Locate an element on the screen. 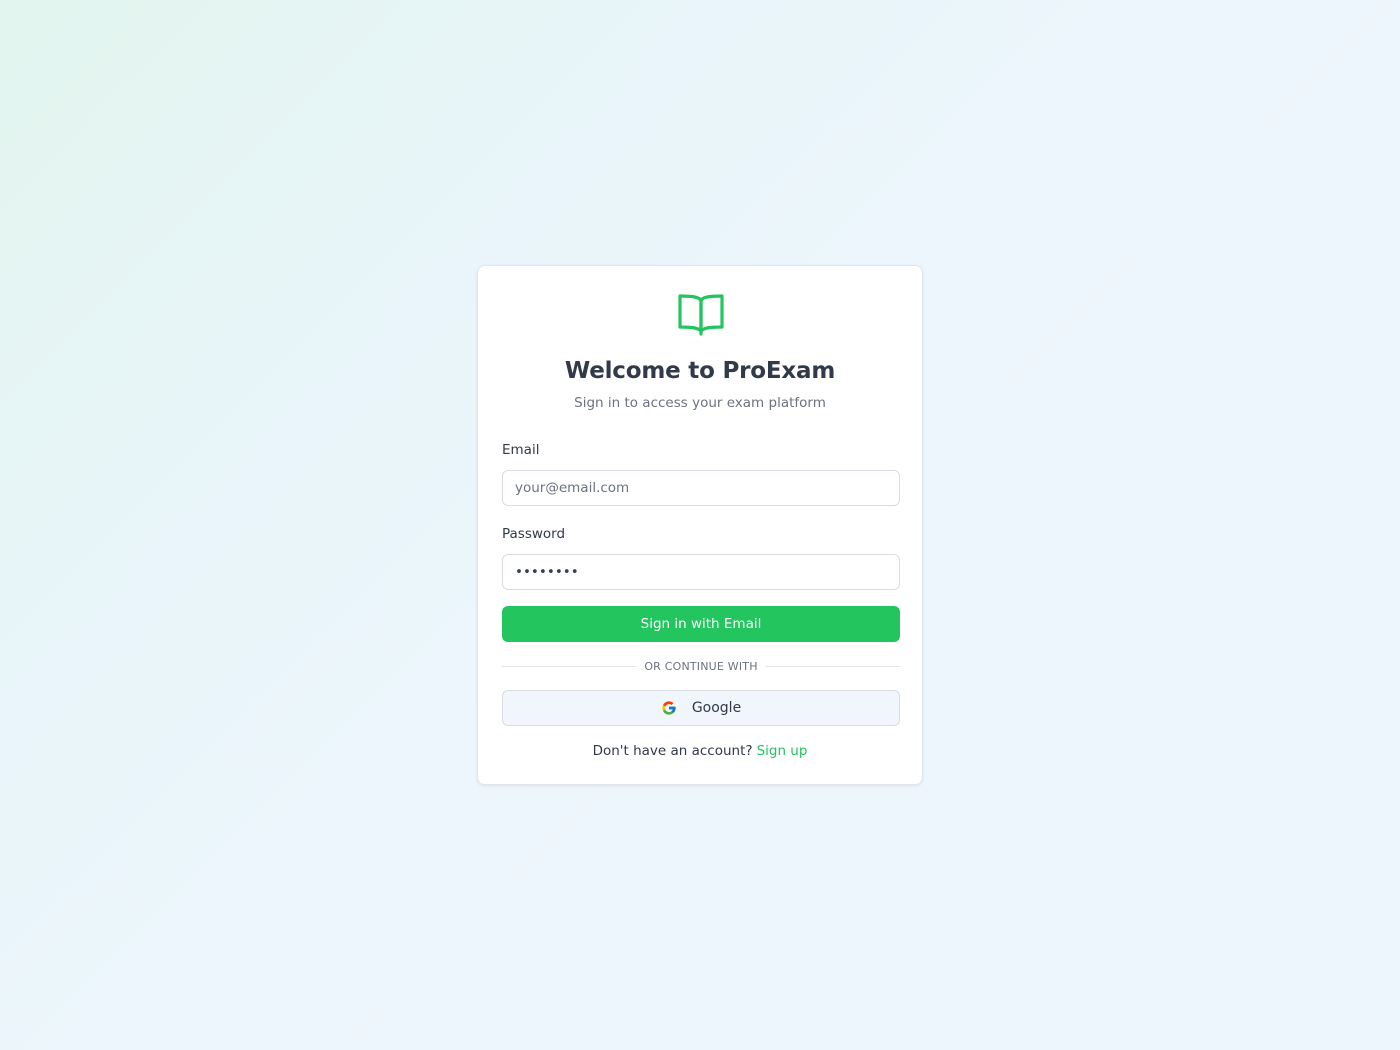 This screenshot has width=1400, height=1050. divider-text: OR CONTINUE WITH is located at coordinates (701, 666).